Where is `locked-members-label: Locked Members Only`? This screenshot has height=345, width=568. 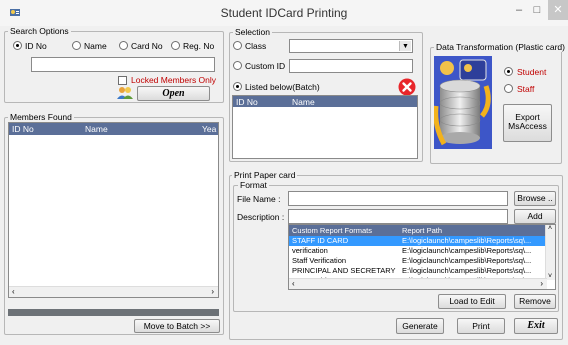
locked-members-label: Locked Members Only is located at coordinates (174, 80).